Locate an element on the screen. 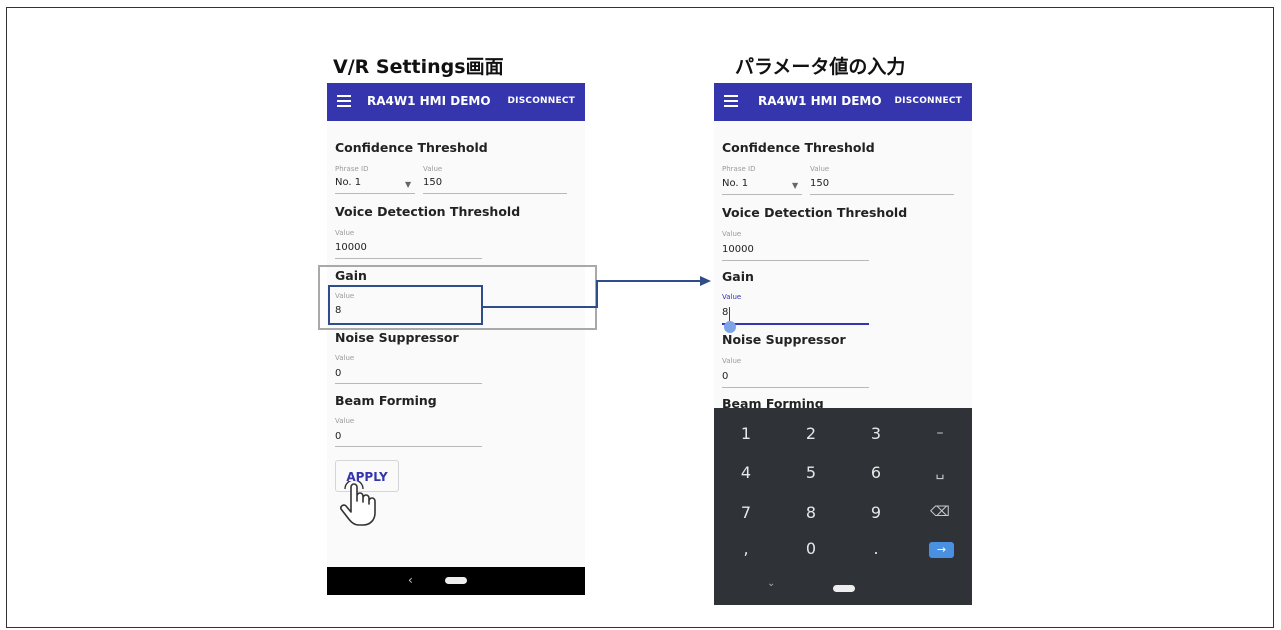 This screenshot has width=1281, height=630. key-6: 6 is located at coordinates (876, 472).